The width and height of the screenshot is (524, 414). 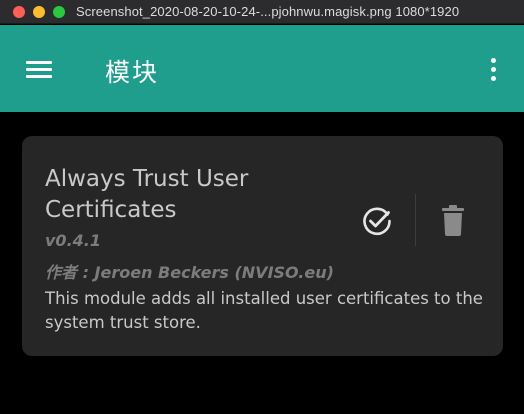 What do you see at coordinates (147, 194) in the screenshot?
I see `module-name: Always Trust User Certificates` at bounding box center [147, 194].